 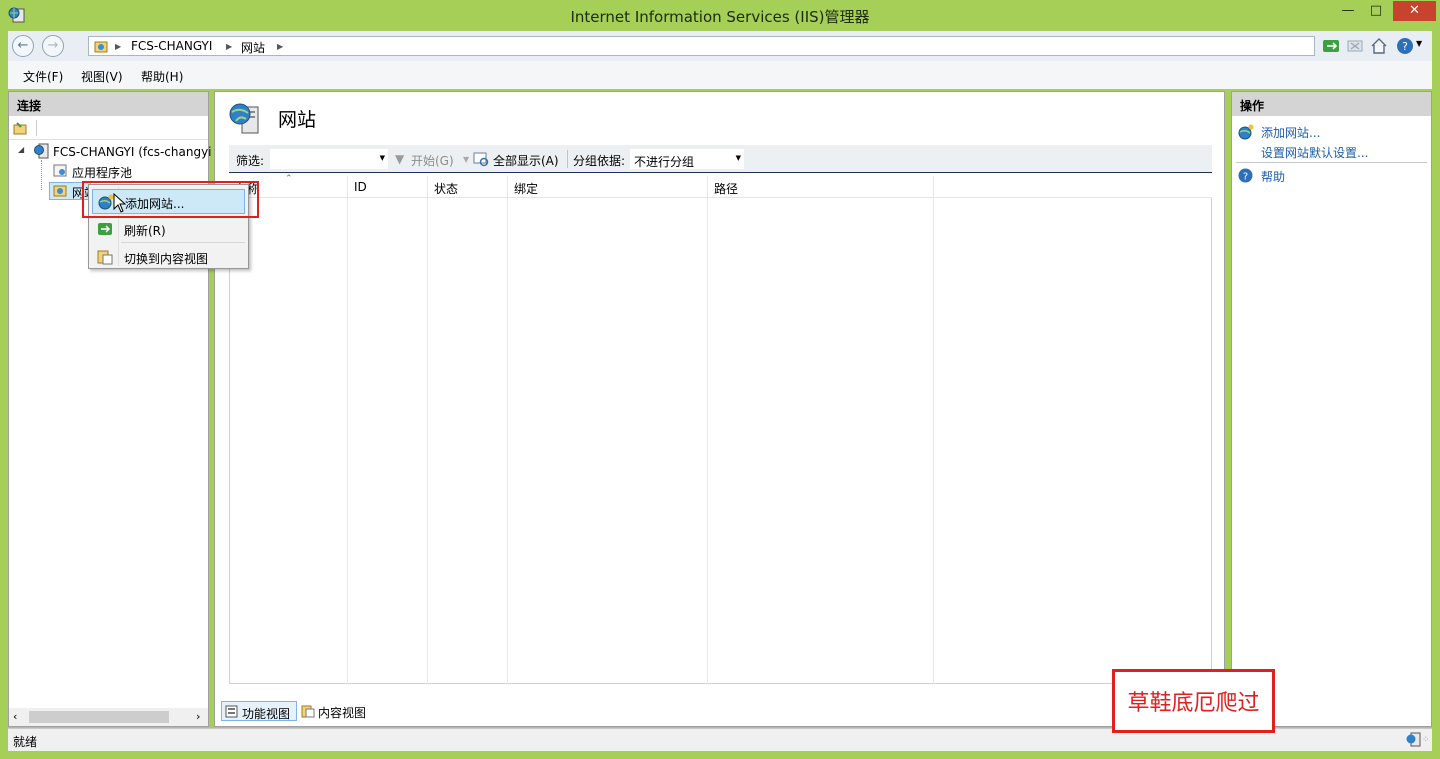 What do you see at coordinates (1193, 701) in the screenshot?
I see `watermark-label: 草鞋底厄爬过` at bounding box center [1193, 701].